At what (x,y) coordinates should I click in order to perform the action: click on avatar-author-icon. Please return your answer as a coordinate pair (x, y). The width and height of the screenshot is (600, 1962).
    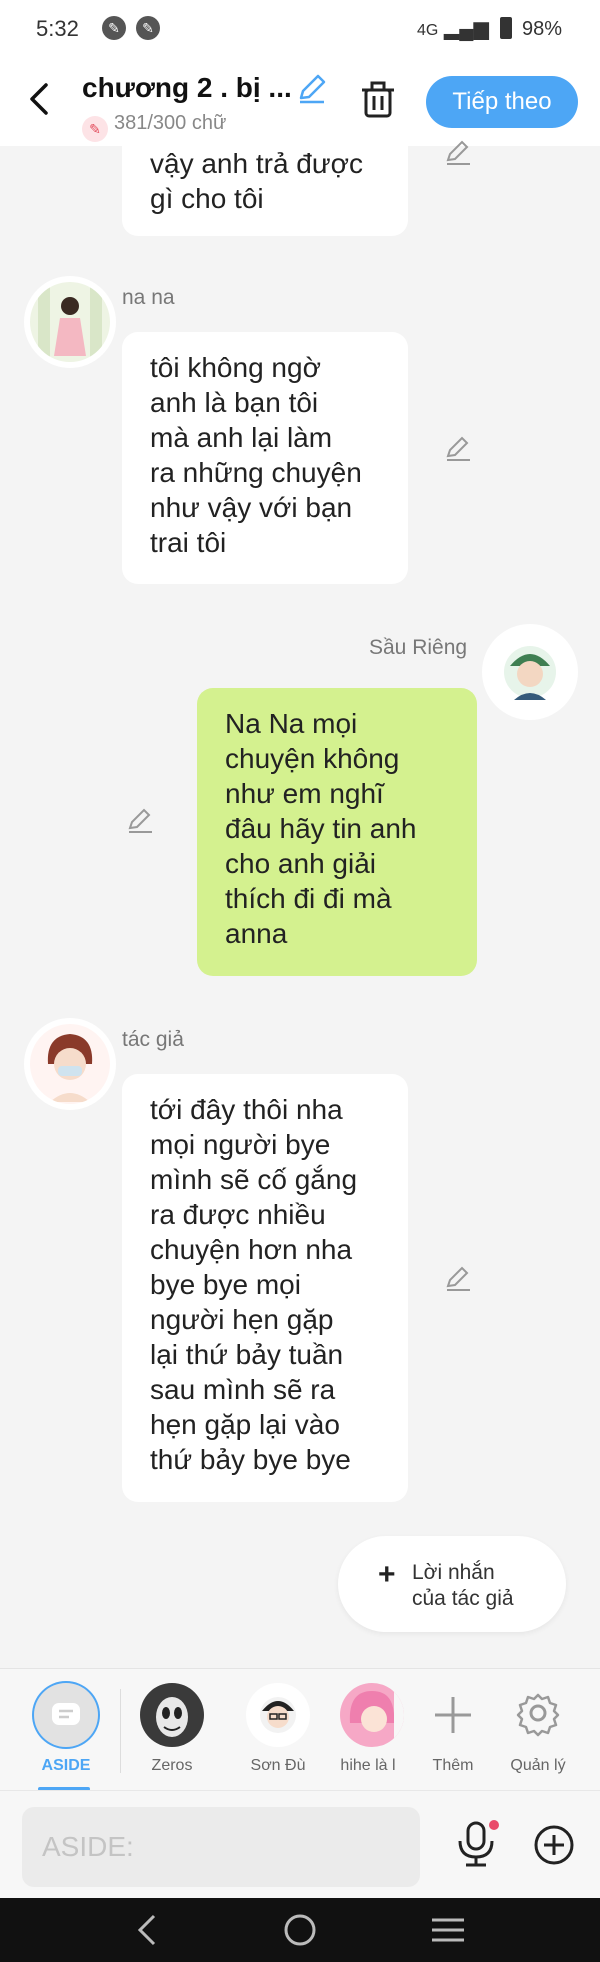
    Looking at the image, I should click on (70, 1064).